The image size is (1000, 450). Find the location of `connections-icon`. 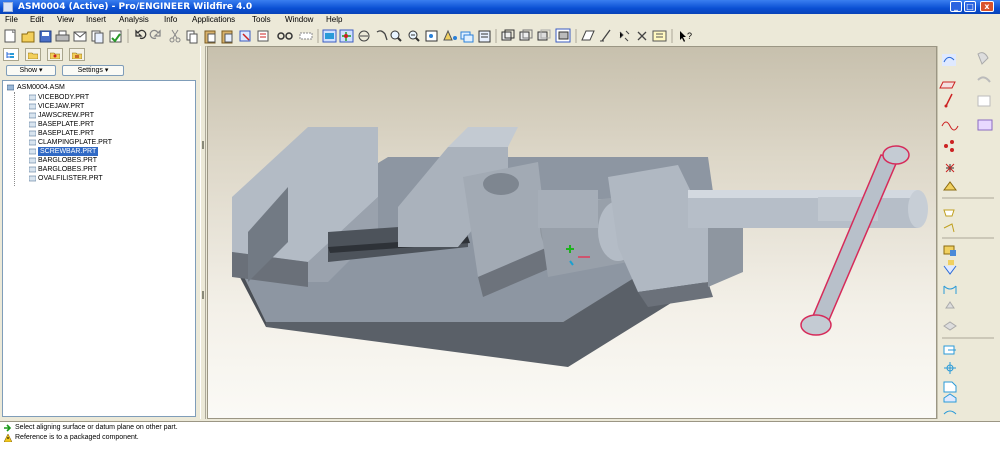

connections-icon is located at coordinates (77, 55).